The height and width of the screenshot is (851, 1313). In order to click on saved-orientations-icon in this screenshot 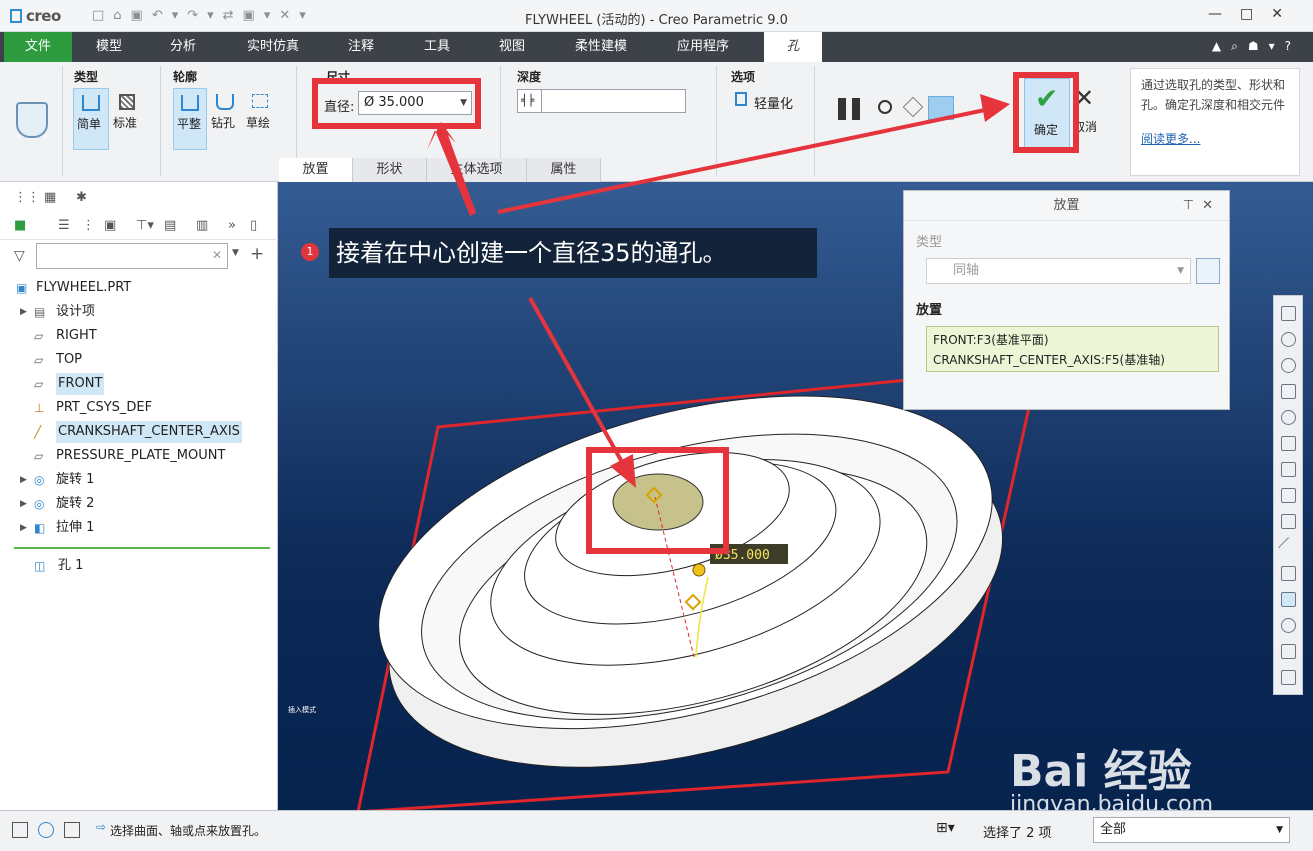, I will do `click(1288, 443)`.